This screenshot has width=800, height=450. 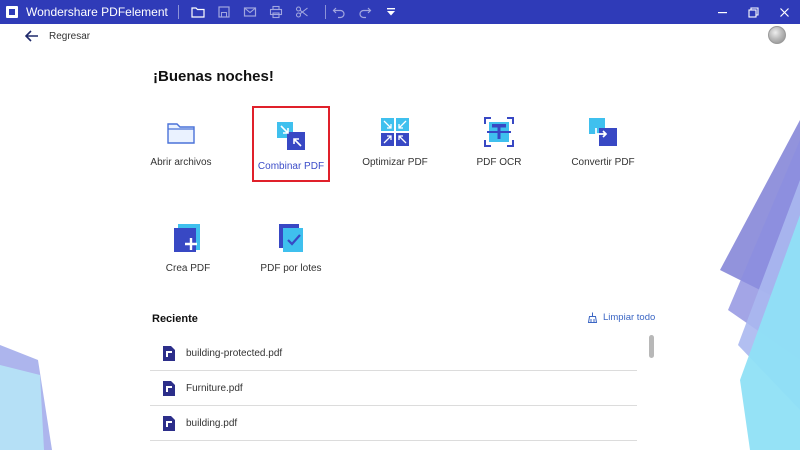 I want to click on action-label: Crea PDF, so click(x=188, y=268).